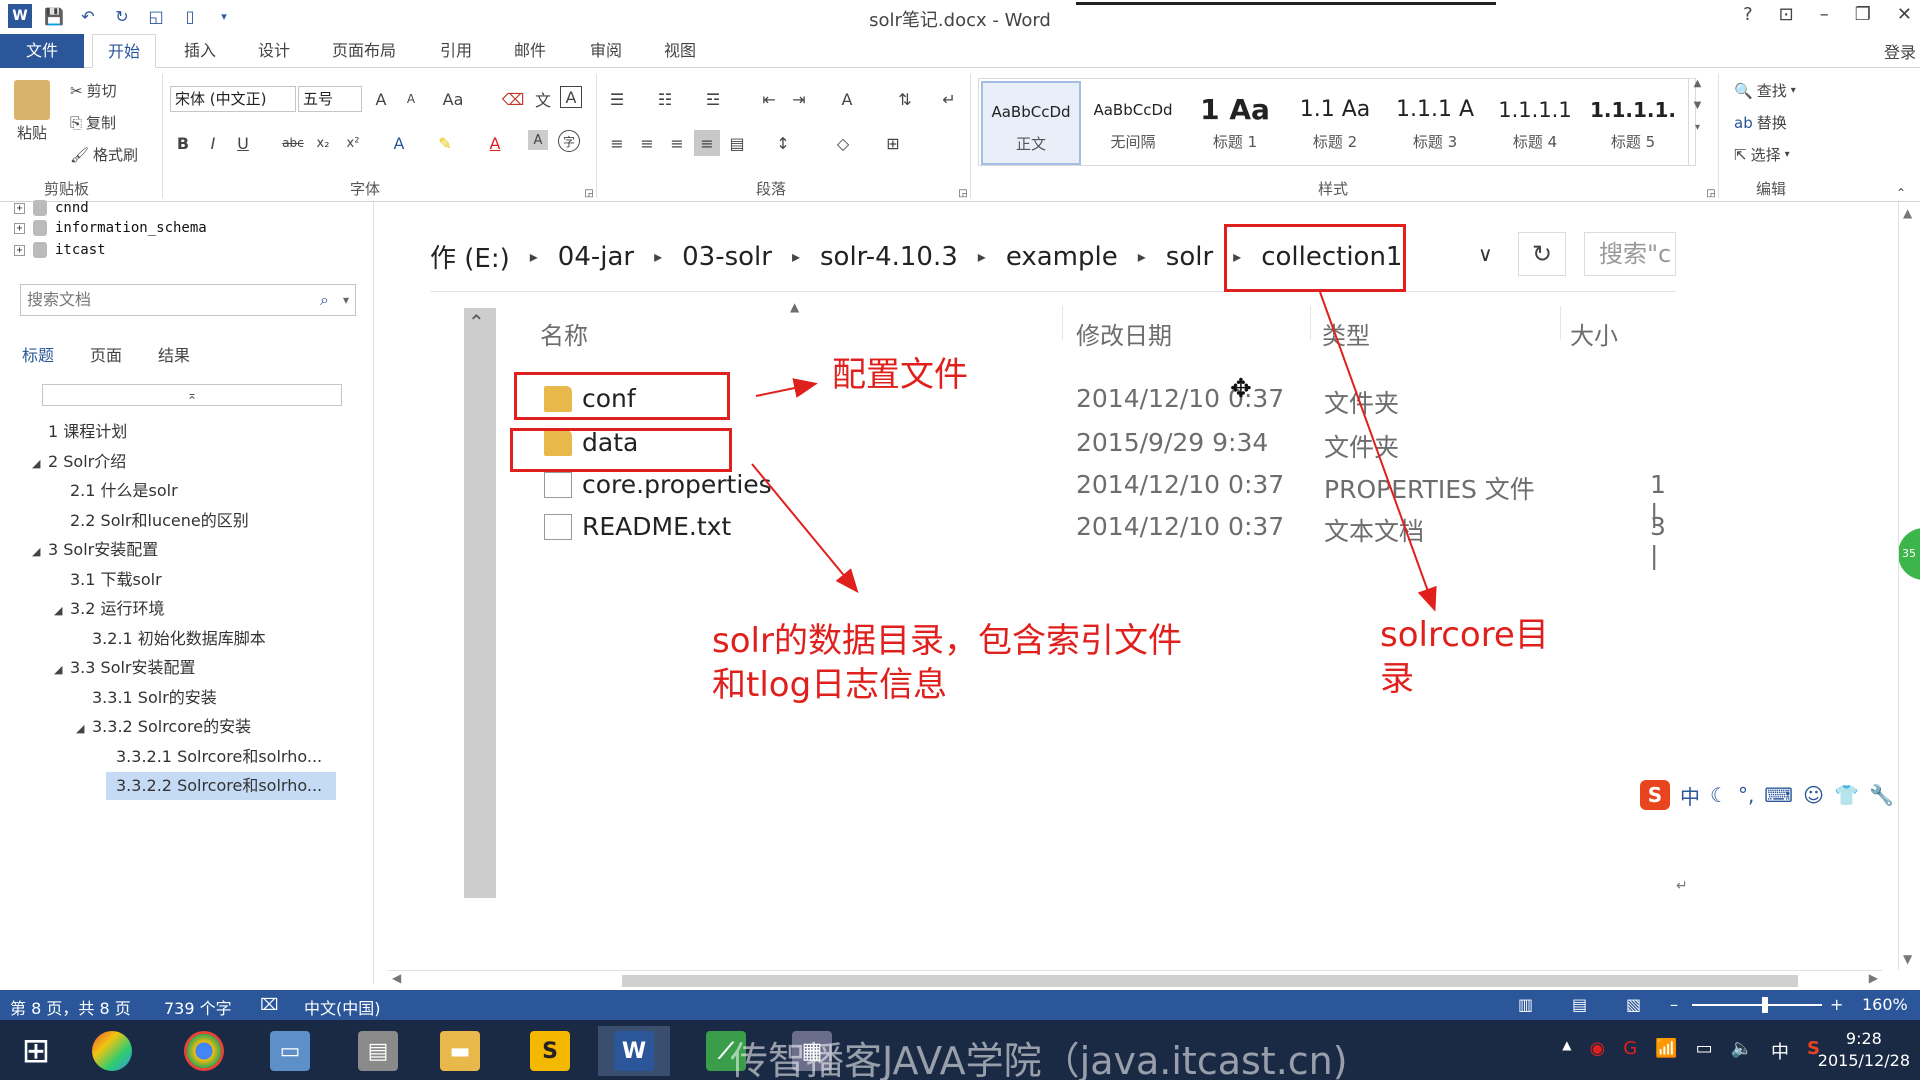  What do you see at coordinates (151, 521) in the screenshot?
I see `heading-item: 2.2 Solr和lucene的区别` at bounding box center [151, 521].